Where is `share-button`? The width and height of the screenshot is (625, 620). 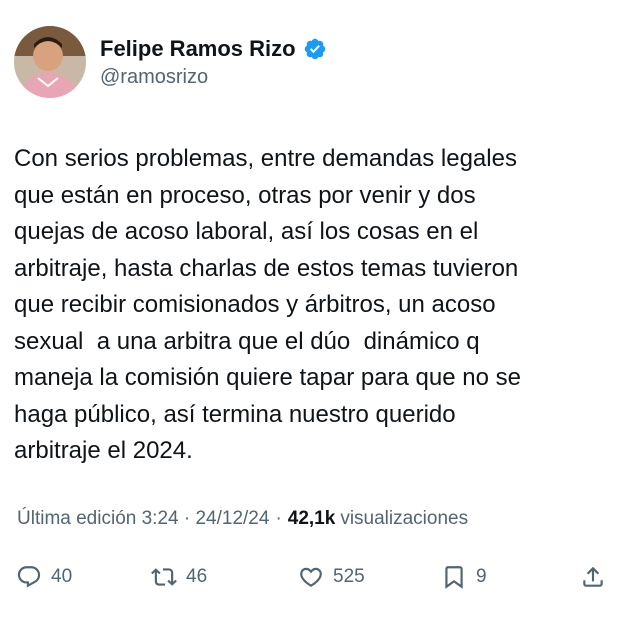 share-button is located at coordinates (593, 577).